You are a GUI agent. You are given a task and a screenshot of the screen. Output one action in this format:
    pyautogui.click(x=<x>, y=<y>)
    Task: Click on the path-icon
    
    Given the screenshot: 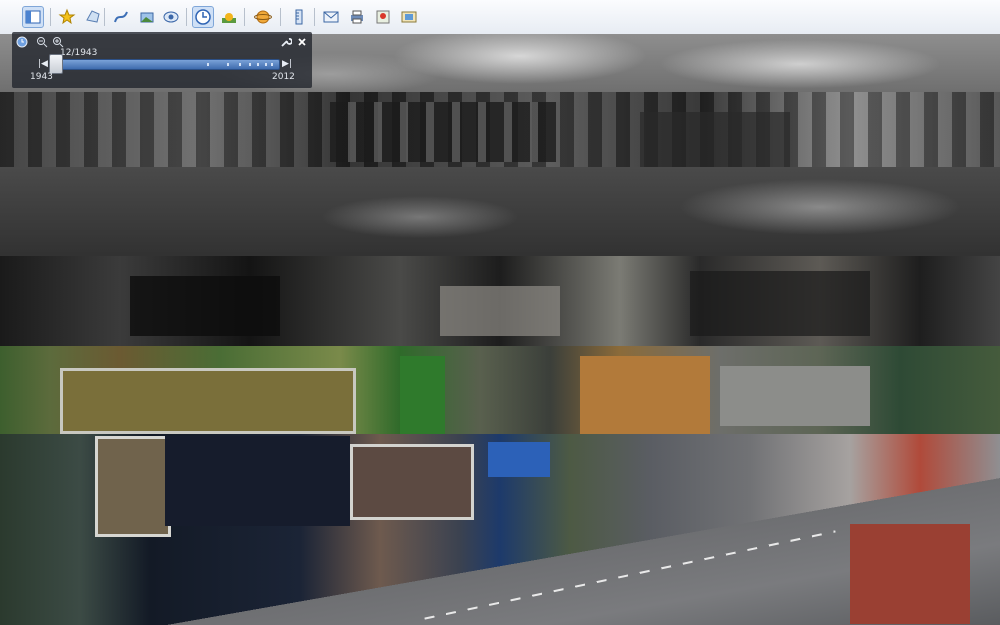 What is the action you would take?
    pyautogui.click(x=121, y=17)
    